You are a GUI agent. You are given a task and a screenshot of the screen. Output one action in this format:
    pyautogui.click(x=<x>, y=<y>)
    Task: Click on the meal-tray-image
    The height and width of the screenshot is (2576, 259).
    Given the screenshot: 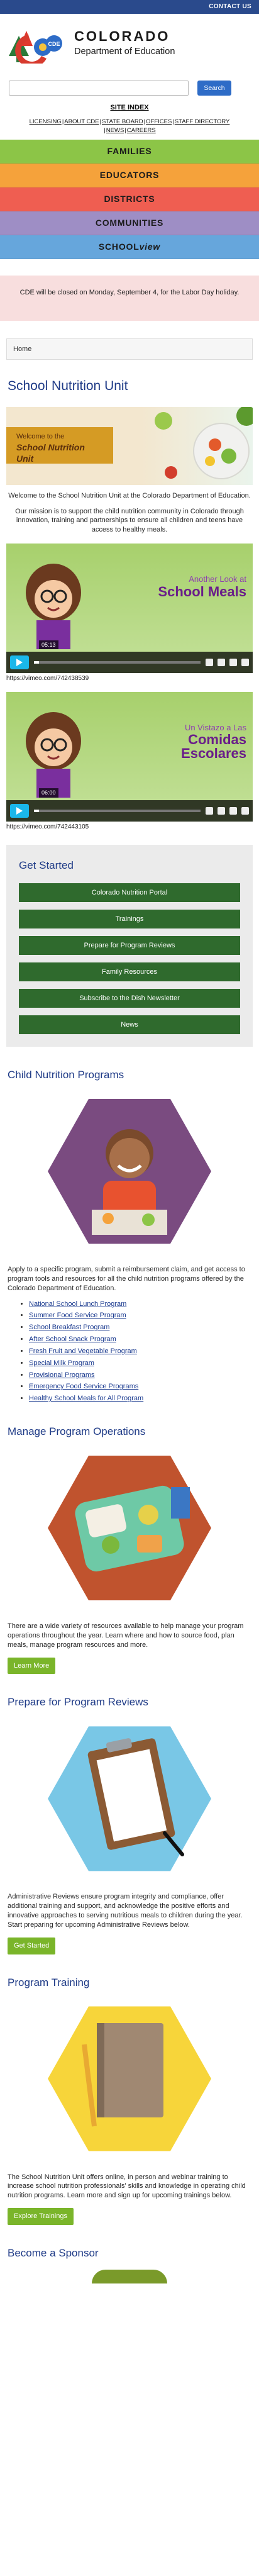 What is the action you would take?
    pyautogui.click(x=129, y=1528)
    